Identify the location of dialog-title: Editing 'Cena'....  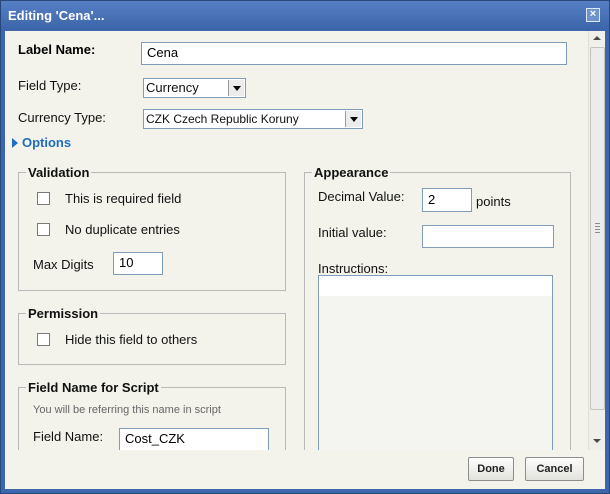
(56, 15).